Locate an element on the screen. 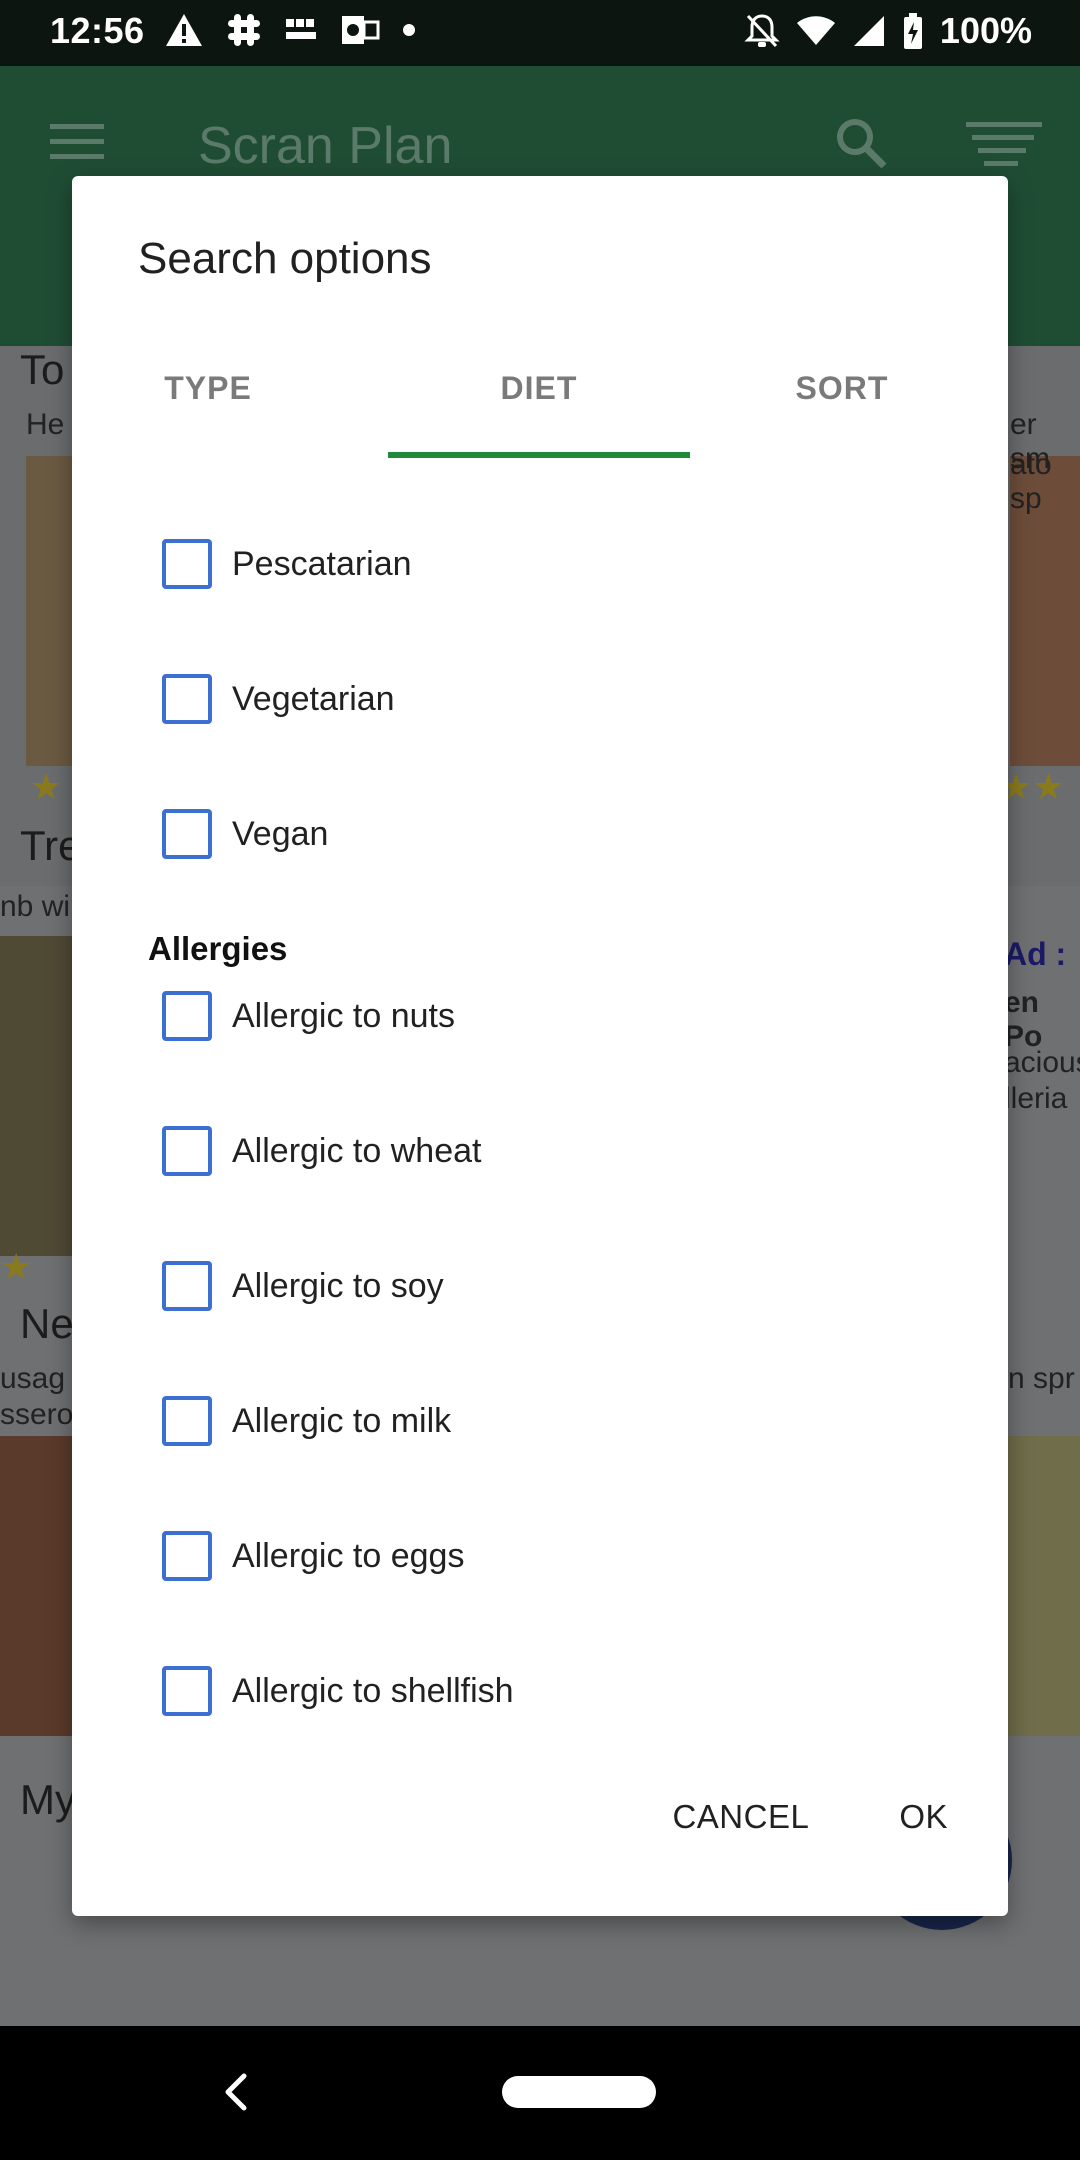 The image size is (1080, 2160). recipe-subtitle: nb wi is located at coordinates (35, 906).